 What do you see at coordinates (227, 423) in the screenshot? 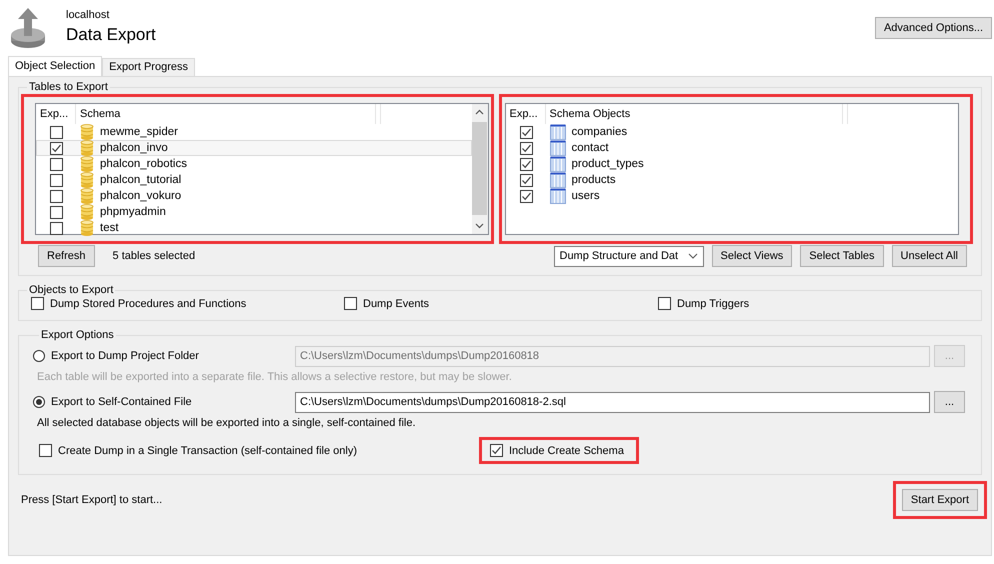
I see `option-description: All selected database objects will be exported into a single, self-contained file.` at bounding box center [227, 423].